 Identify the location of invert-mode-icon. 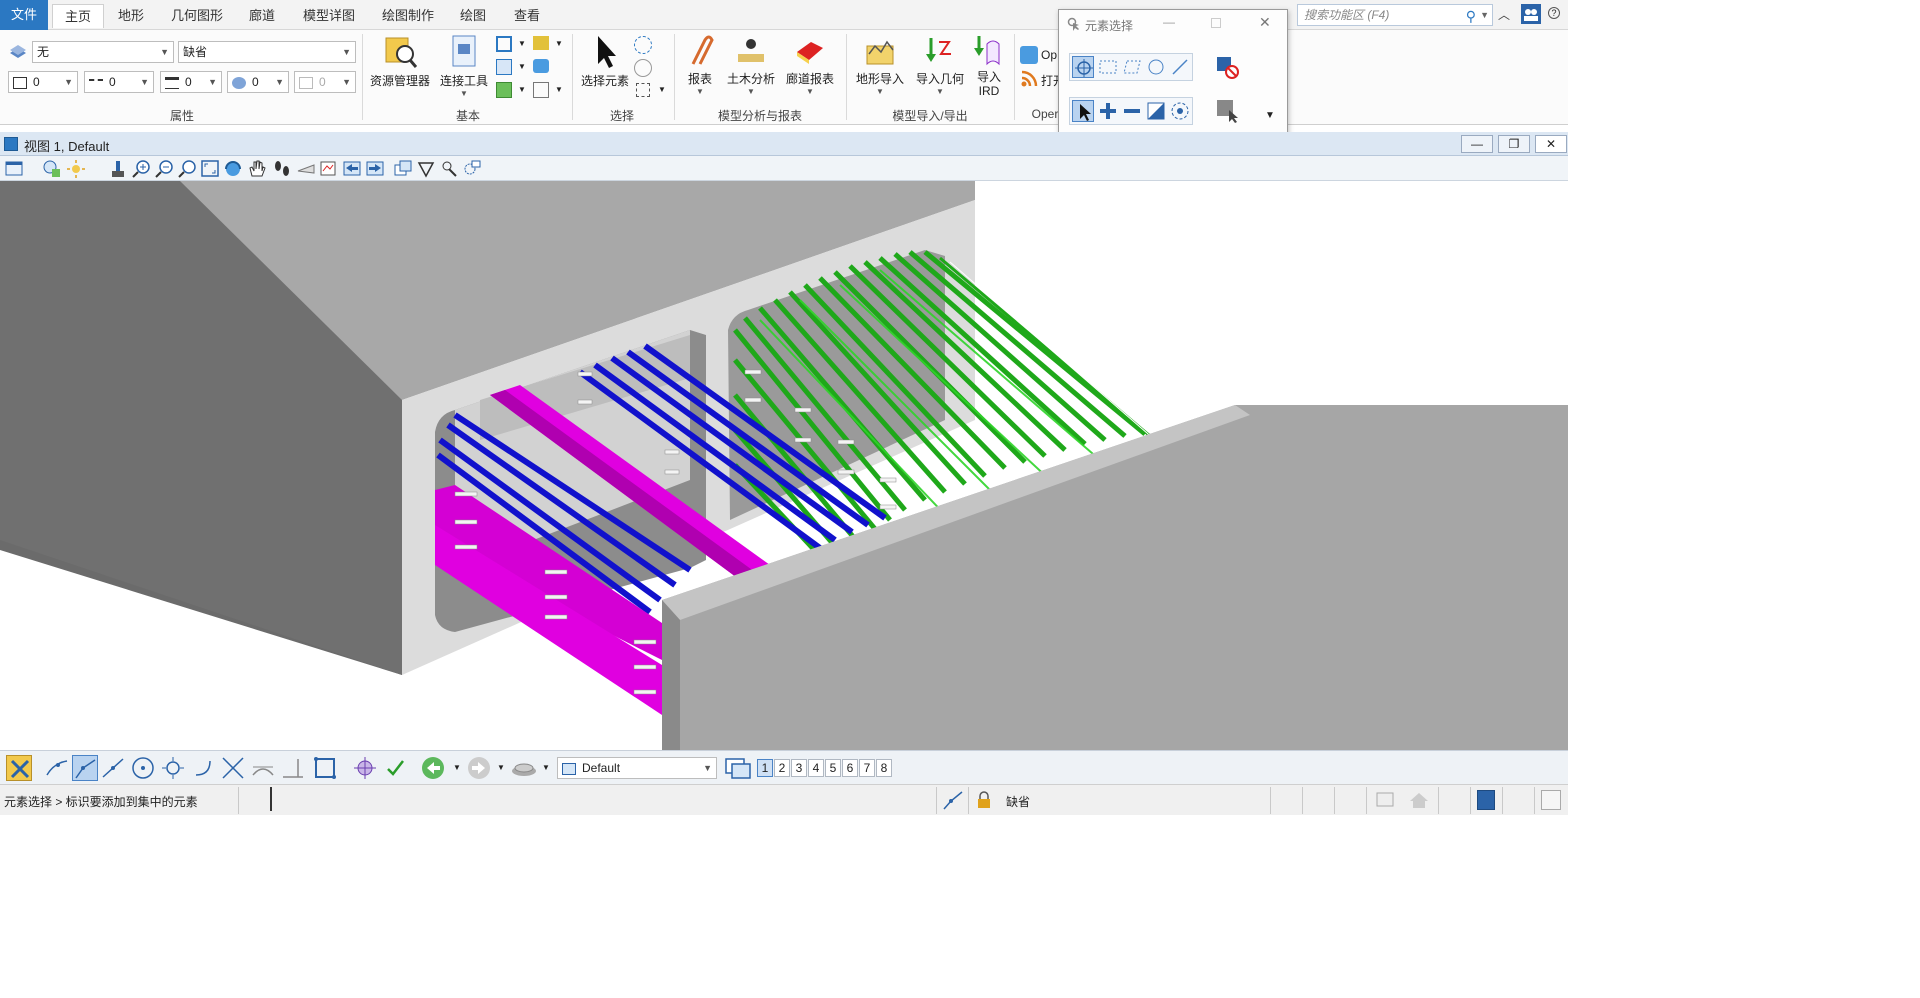
(1156, 111).